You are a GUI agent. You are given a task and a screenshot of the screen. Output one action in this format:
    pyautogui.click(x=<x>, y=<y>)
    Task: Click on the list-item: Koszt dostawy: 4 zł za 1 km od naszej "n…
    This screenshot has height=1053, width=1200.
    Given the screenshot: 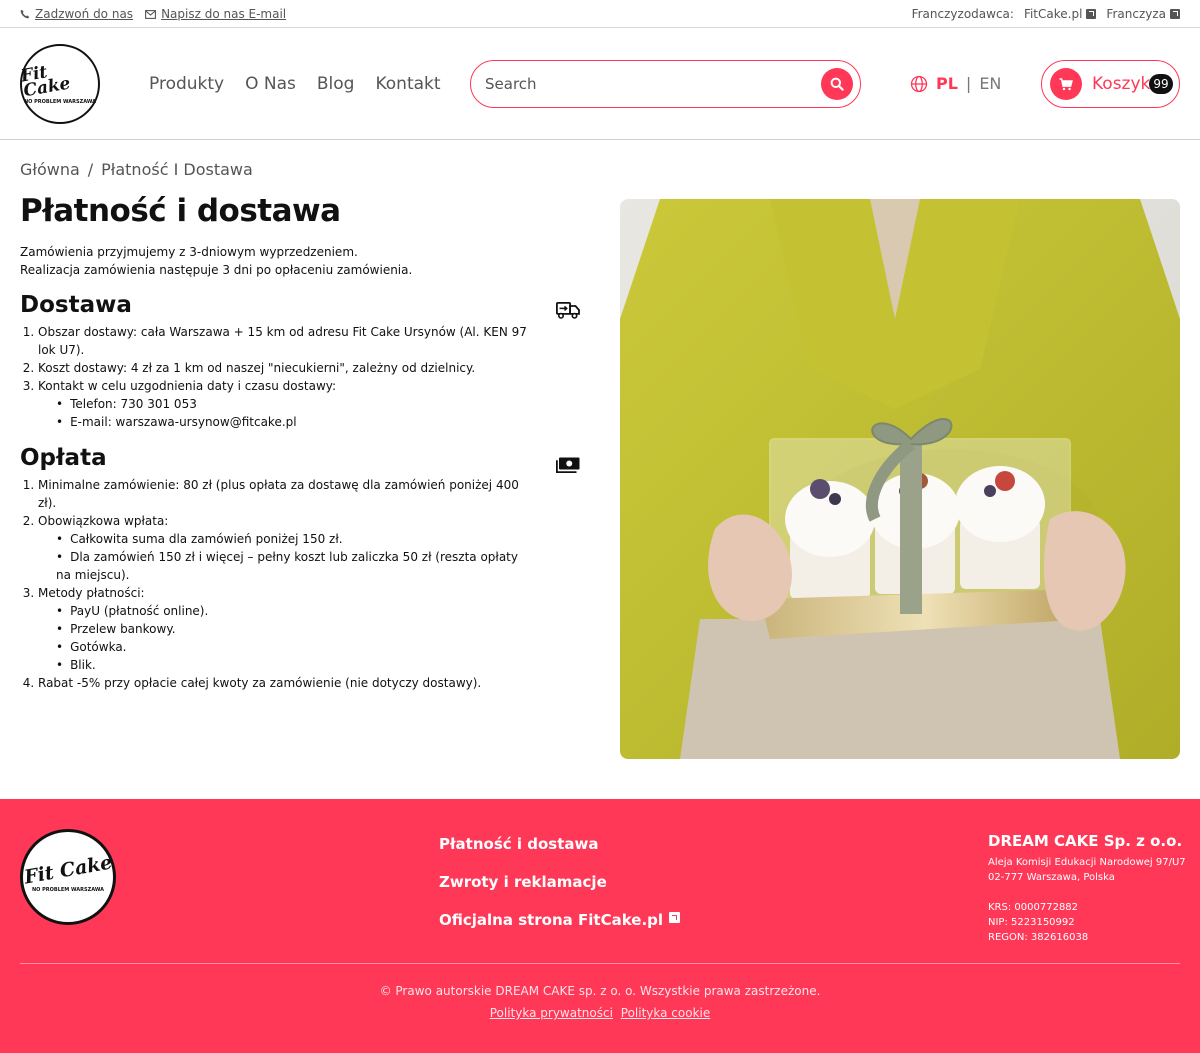 What is the action you would take?
    pyautogui.click(x=285, y=368)
    